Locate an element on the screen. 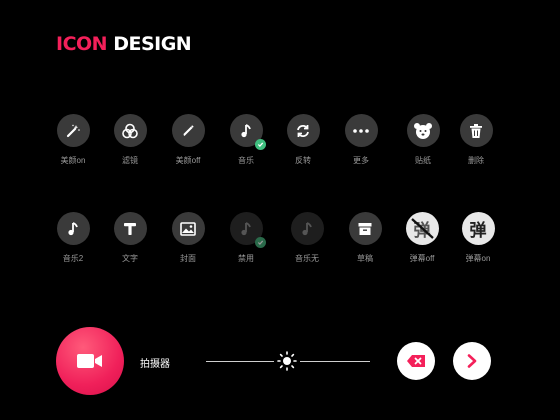 Image resolution: width=560 pixels, height=420 pixels. slider-track-right is located at coordinates (335, 361).